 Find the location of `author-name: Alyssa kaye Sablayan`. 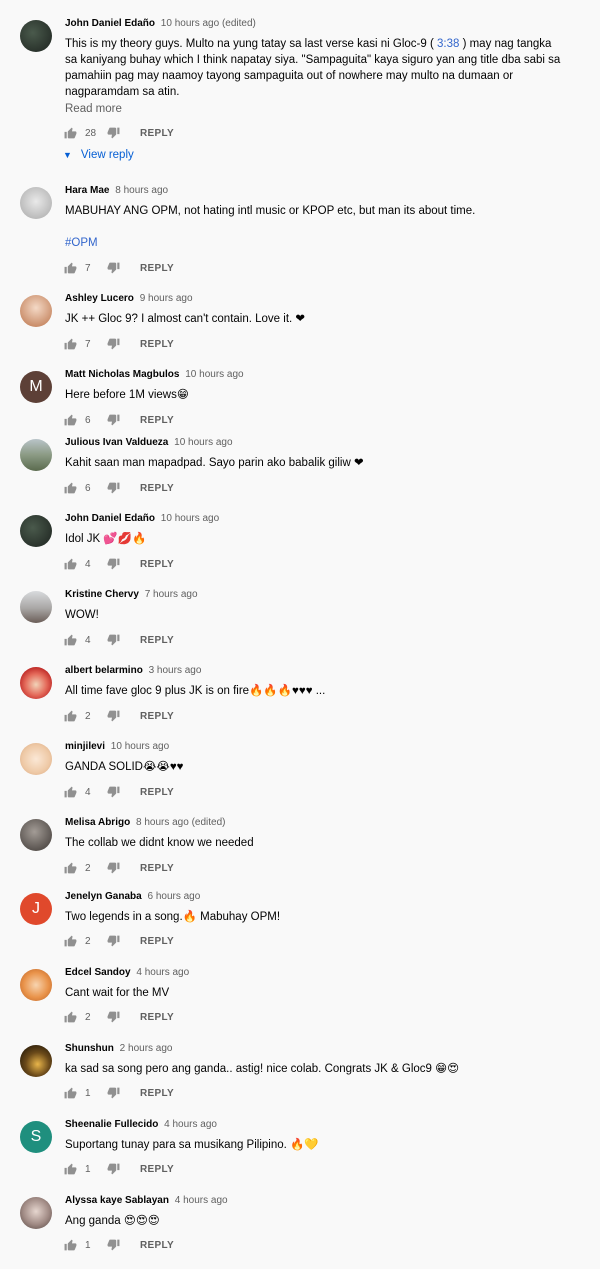

author-name: Alyssa kaye Sablayan is located at coordinates (117, 1200).